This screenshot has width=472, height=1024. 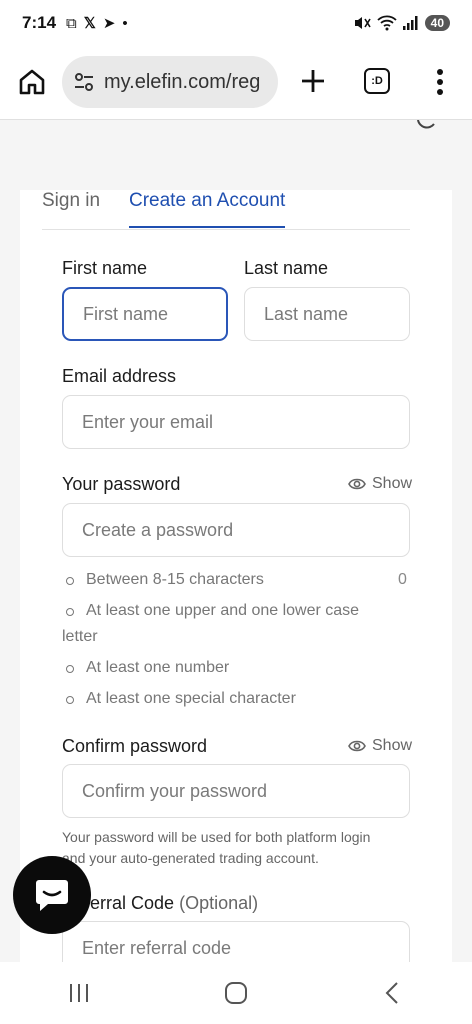 I want to click on show-confirm-password-toggle: Show, so click(x=380, y=746).